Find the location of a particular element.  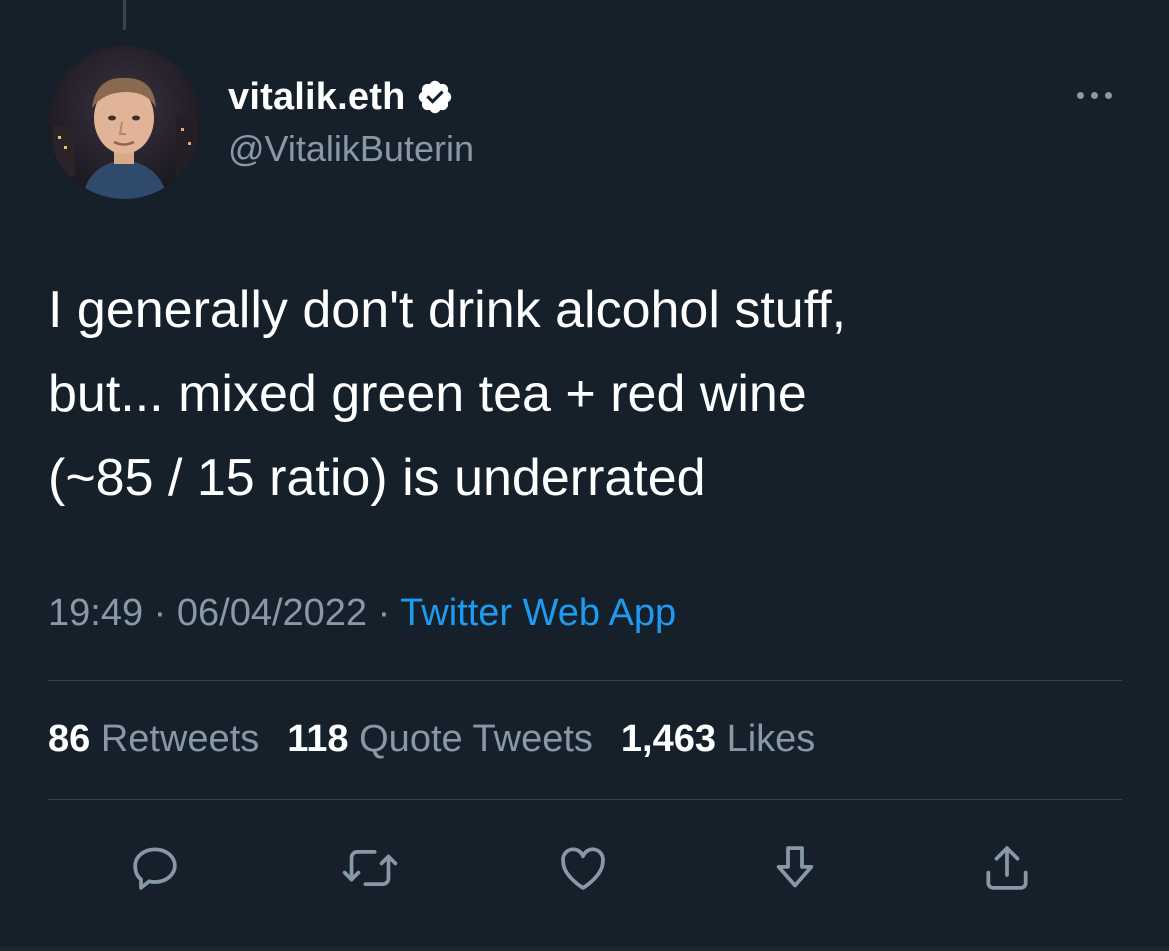

retweets-label: Retweets is located at coordinates (180, 739).